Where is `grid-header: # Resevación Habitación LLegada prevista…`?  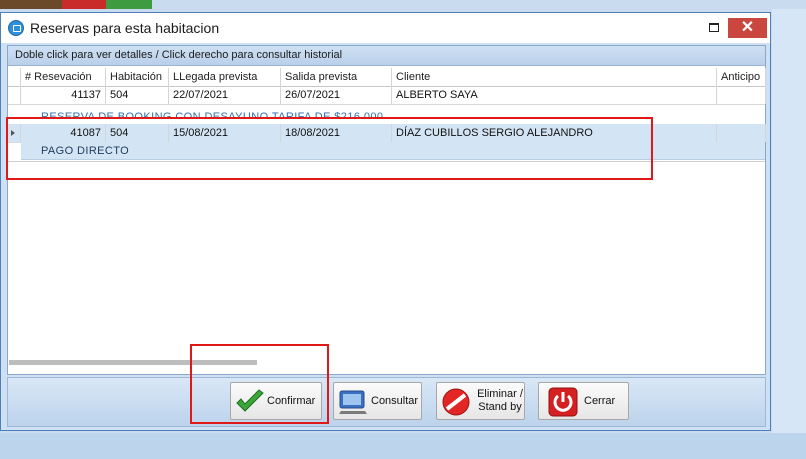 grid-header: # Resevación Habitación LLegada prevista… is located at coordinates (387, 77).